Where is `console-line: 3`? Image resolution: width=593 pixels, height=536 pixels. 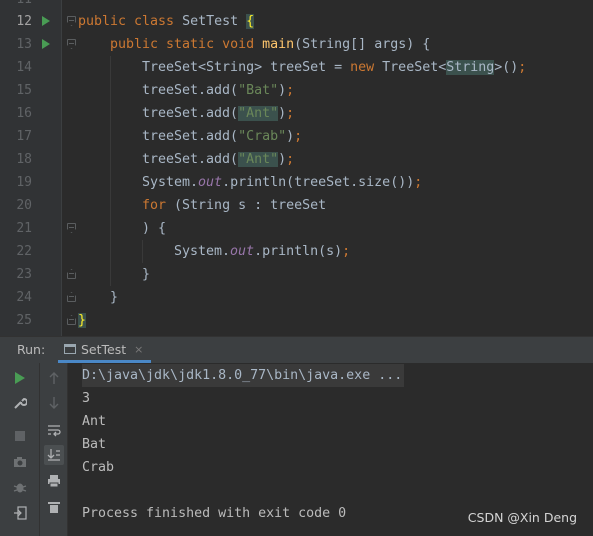 console-line: 3 is located at coordinates (86, 398).